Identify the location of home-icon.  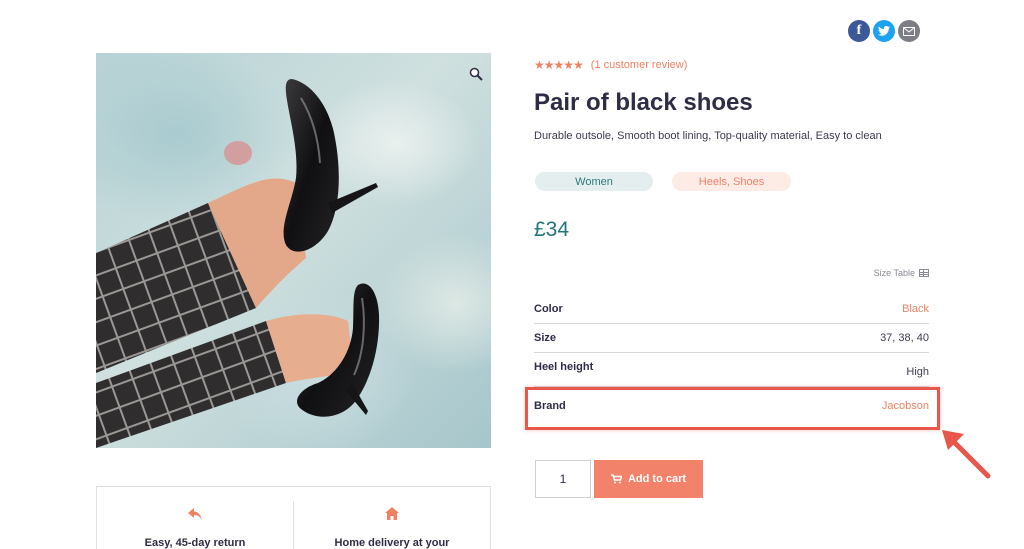
(392, 515).